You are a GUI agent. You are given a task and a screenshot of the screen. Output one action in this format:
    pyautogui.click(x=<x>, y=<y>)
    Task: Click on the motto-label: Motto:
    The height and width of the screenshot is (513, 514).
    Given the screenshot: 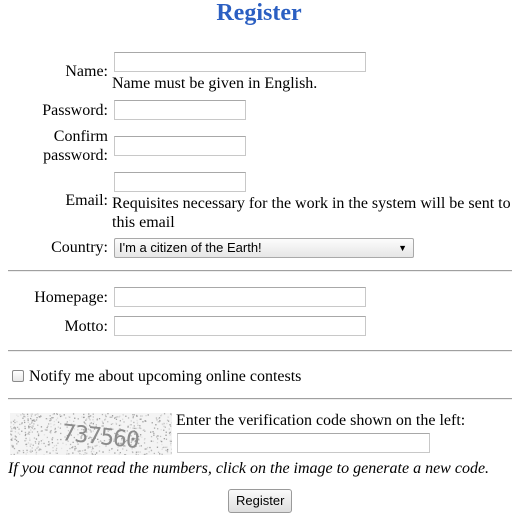 What is the action you would take?
    pyautogui.click(x=54, y=326)
    